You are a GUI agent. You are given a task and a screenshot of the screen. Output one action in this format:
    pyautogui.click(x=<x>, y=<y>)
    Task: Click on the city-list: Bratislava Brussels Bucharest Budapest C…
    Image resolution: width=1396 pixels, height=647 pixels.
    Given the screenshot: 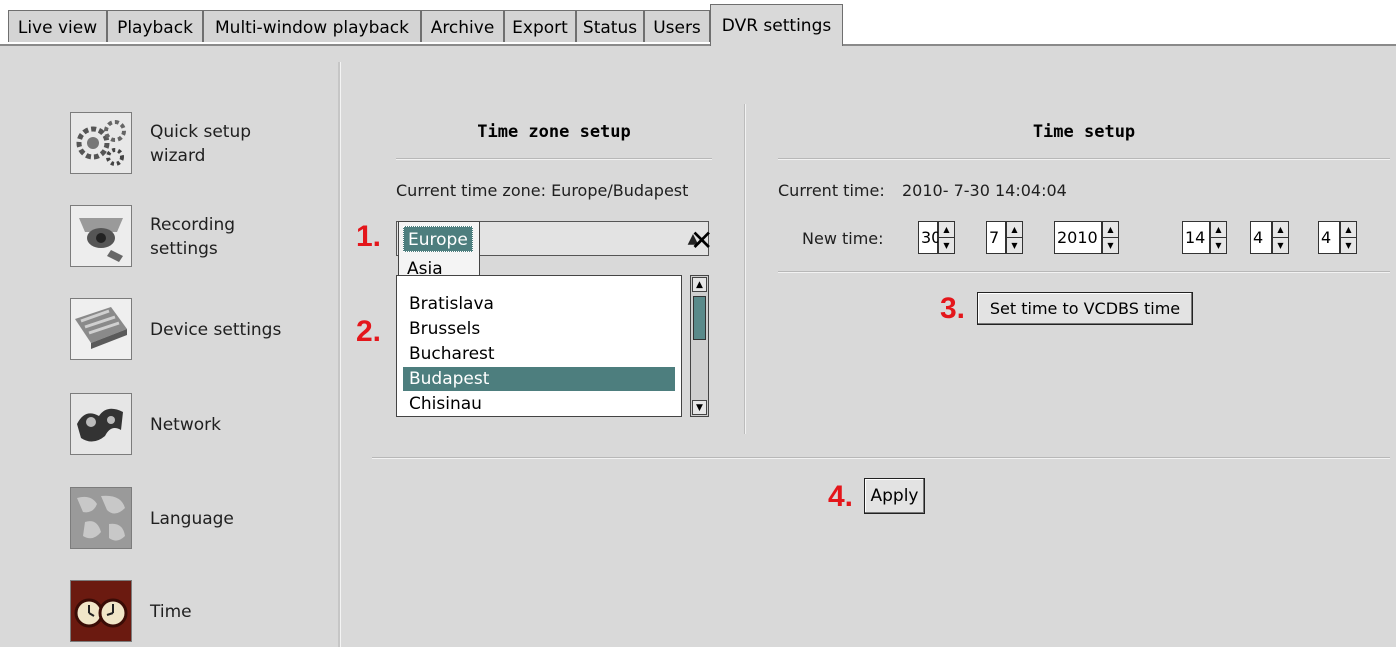 What is the action you would take?
    pyautogui.click(x=539, y=346)
    